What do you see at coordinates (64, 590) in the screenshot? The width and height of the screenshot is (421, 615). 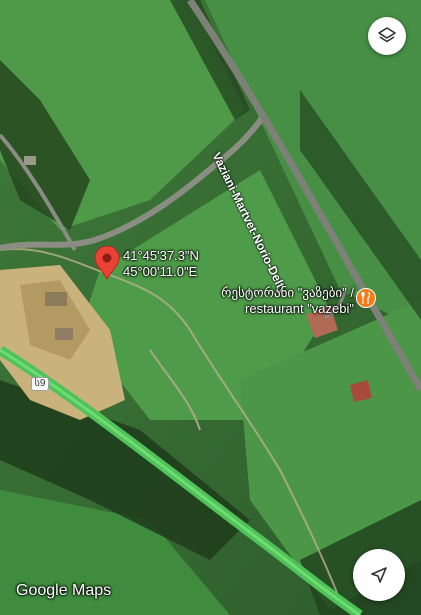 I see `google-maps-attribution: Google Maps` at bounding box center [64, 590].